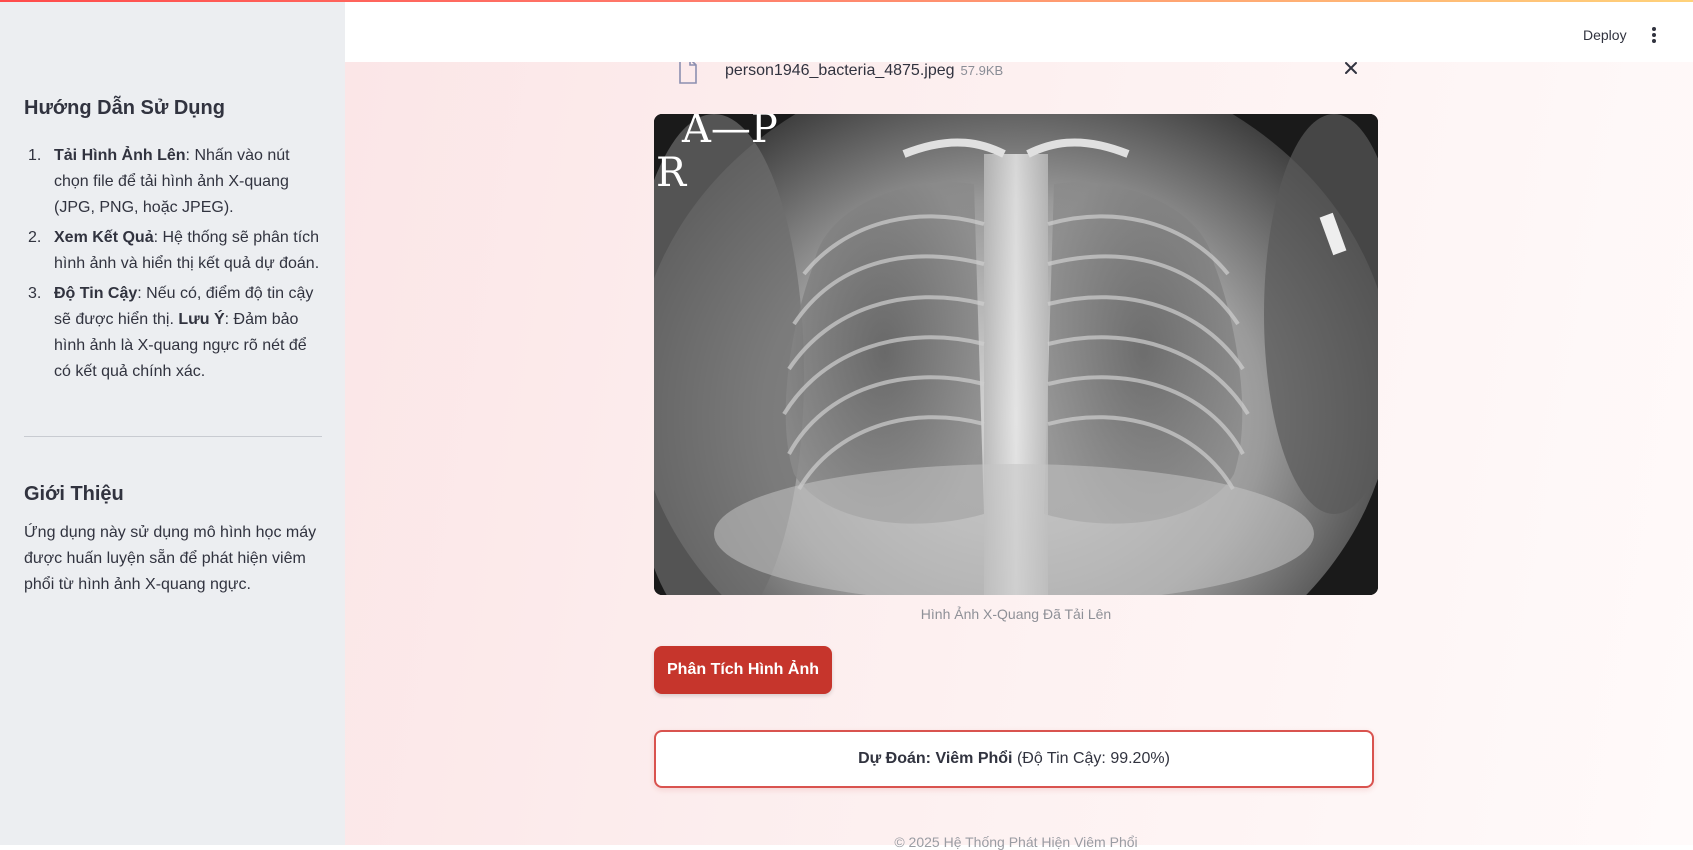 The height and width of the screenshot is (850, 1693). I want to click on step-number: 1., so click(35, 155).